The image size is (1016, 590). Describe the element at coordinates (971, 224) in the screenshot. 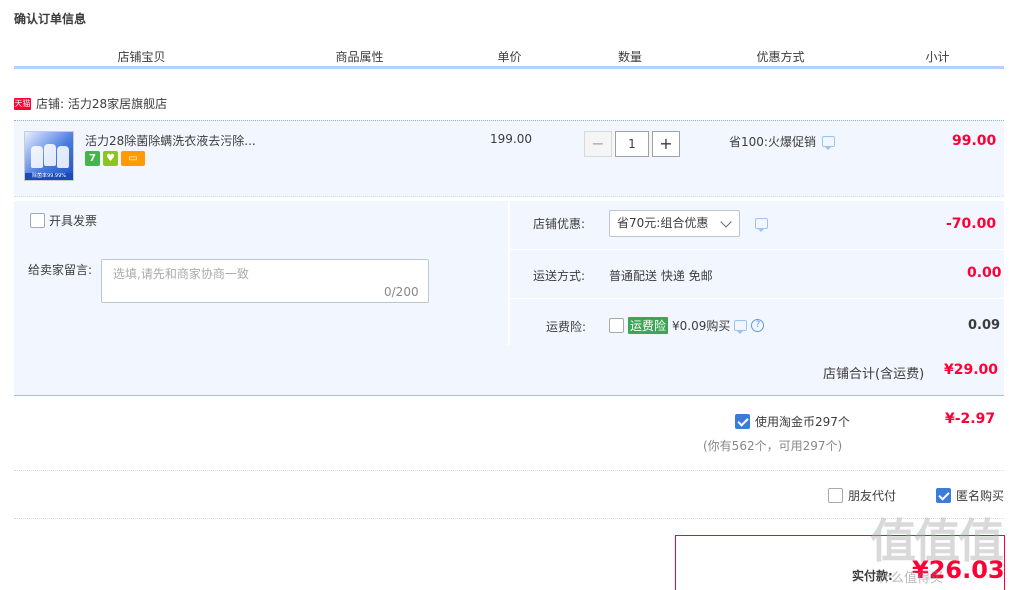

I see `store-discount-amount: -70.00` at that location.